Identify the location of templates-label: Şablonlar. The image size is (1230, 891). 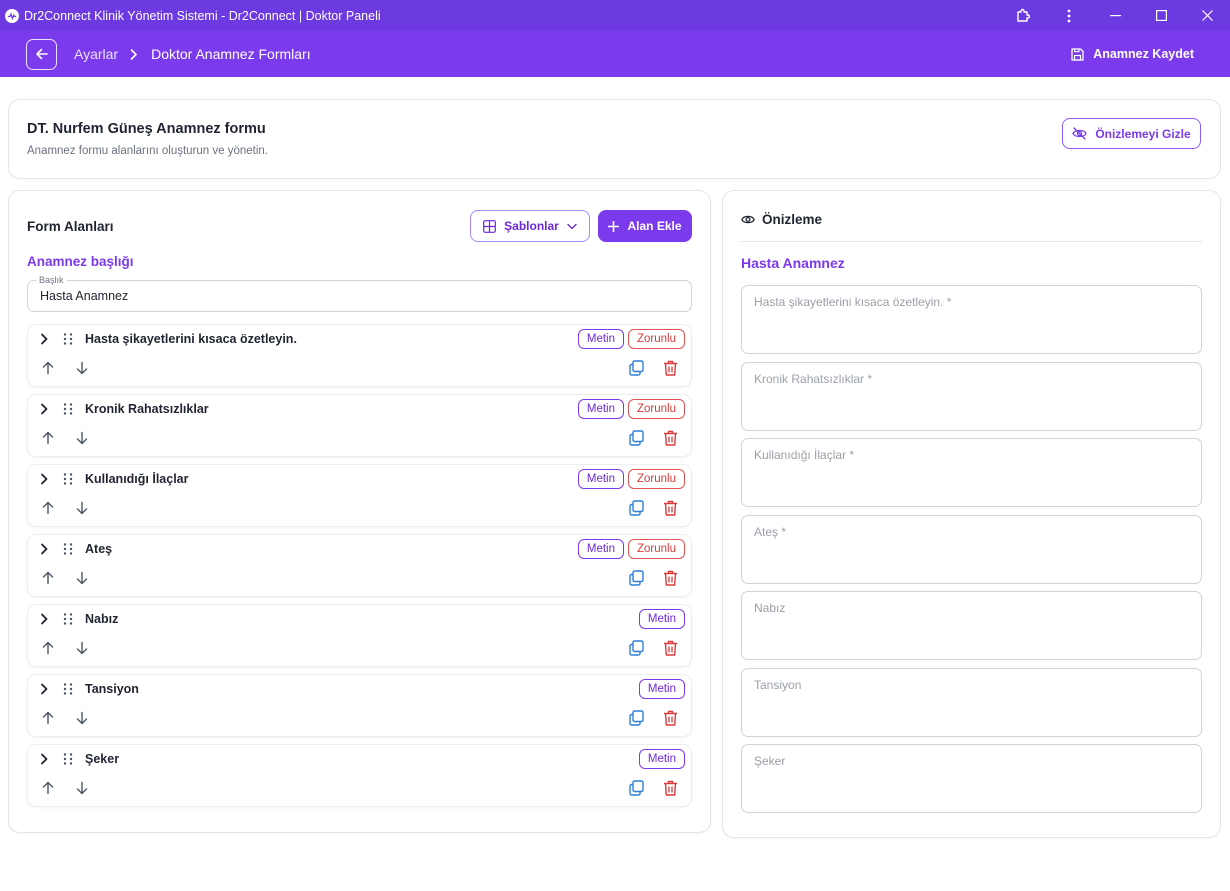
(531, 226).